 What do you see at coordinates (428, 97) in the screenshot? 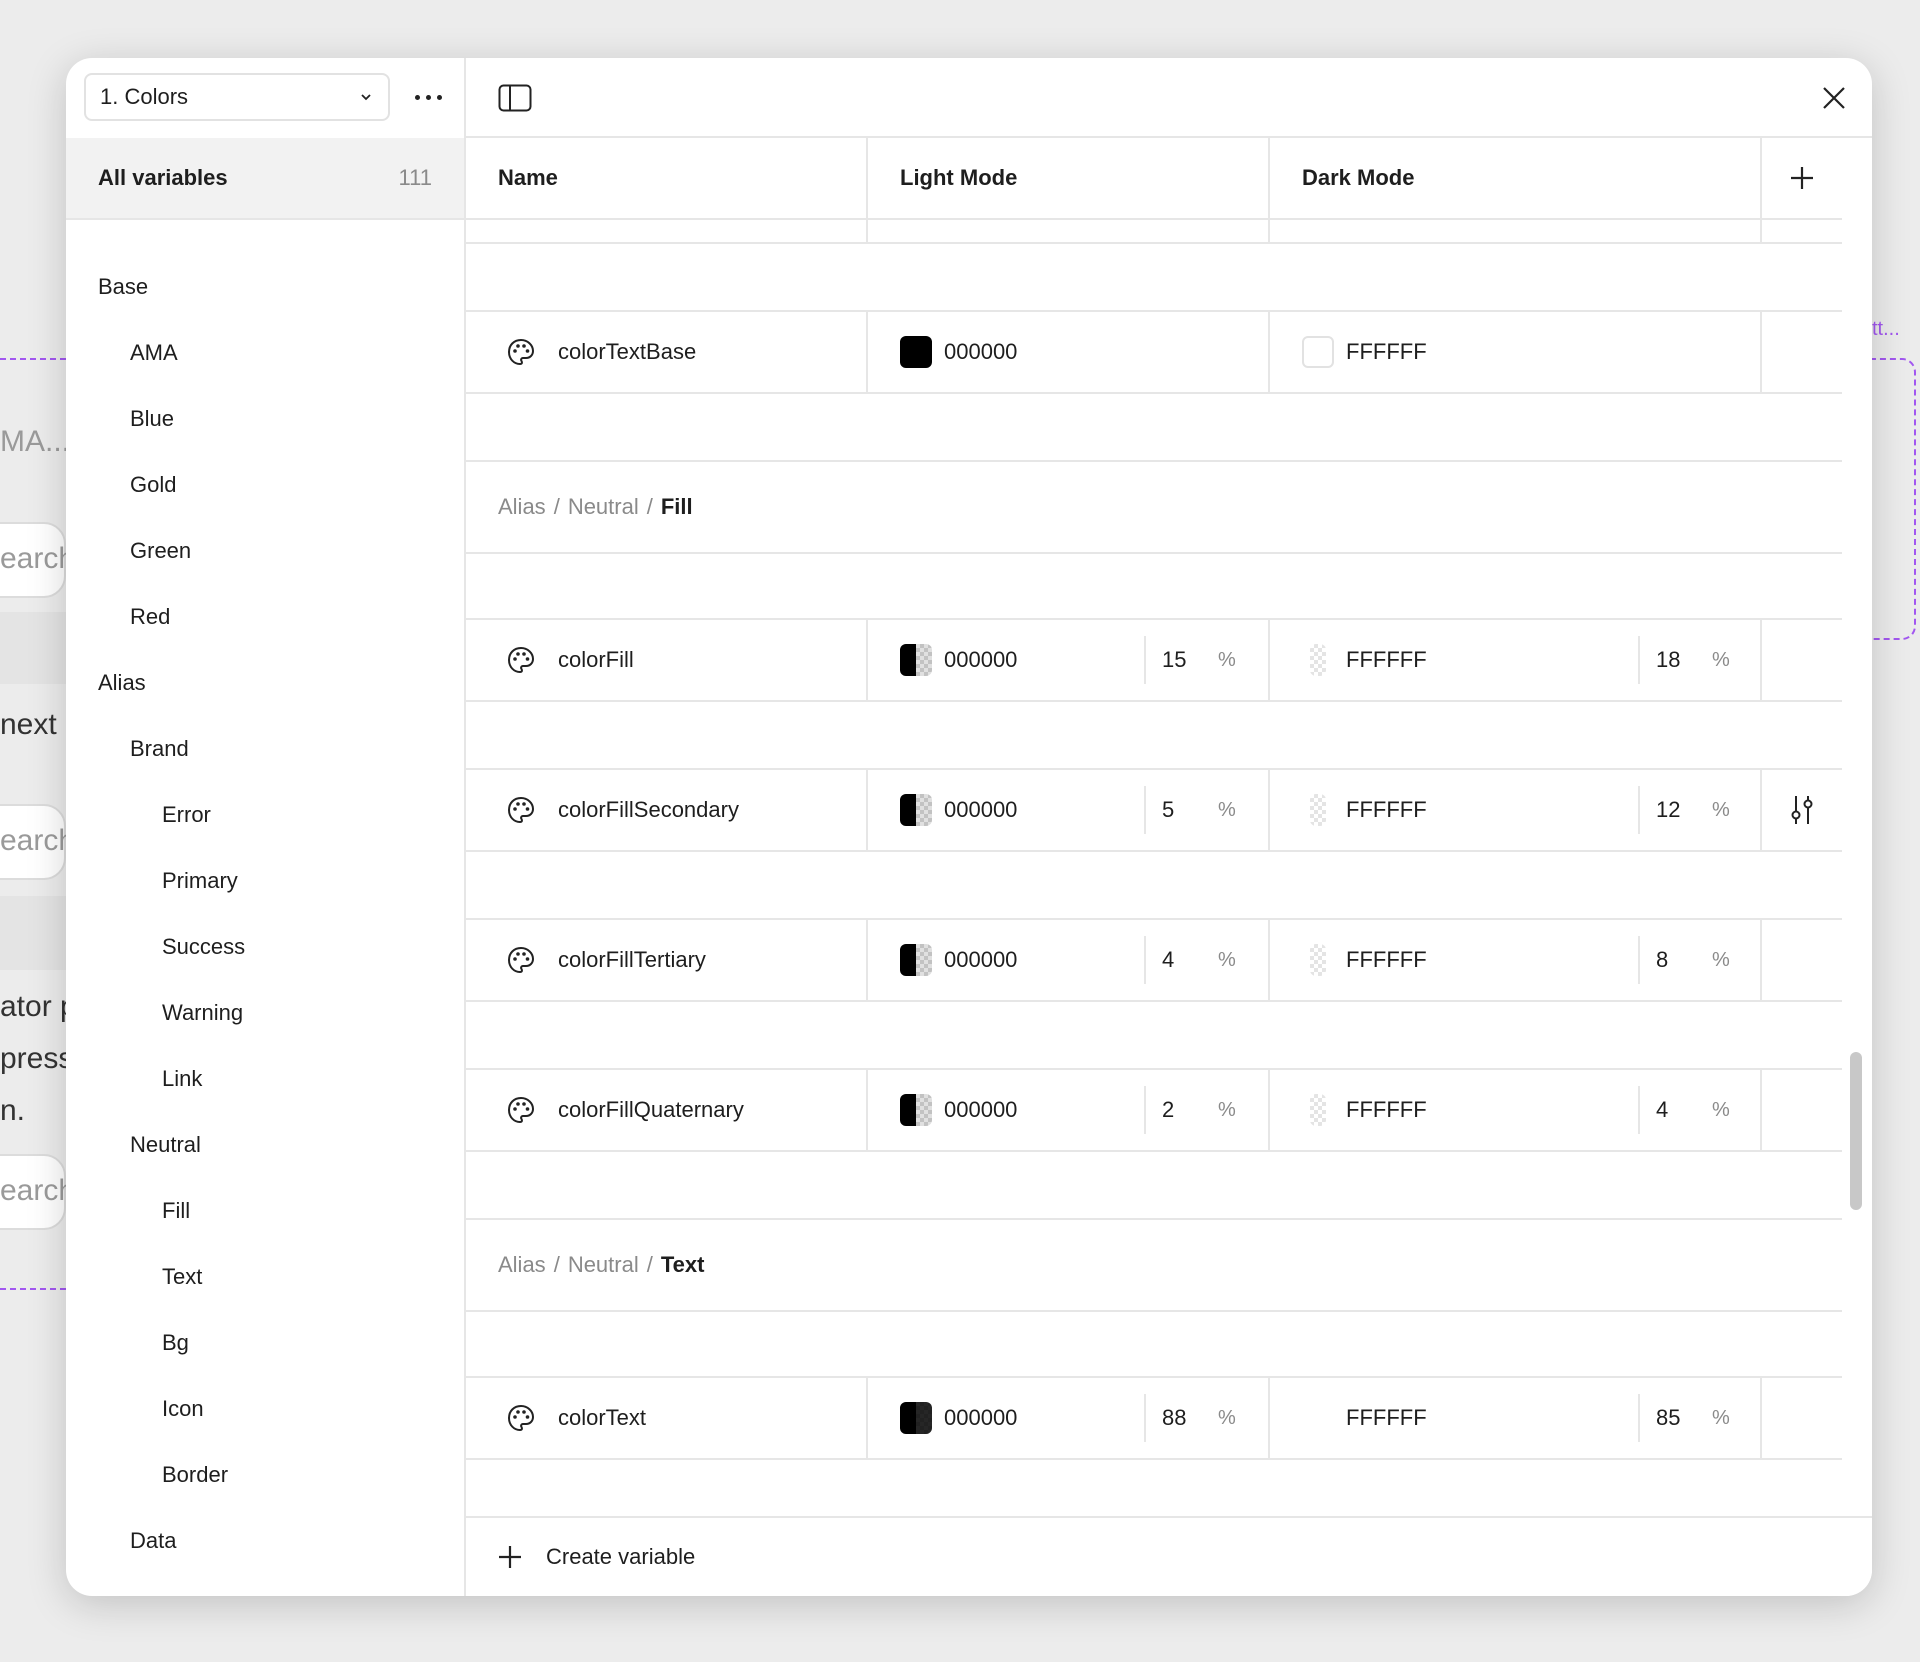
I see `more-options-button` at bounding box center [428, 97].